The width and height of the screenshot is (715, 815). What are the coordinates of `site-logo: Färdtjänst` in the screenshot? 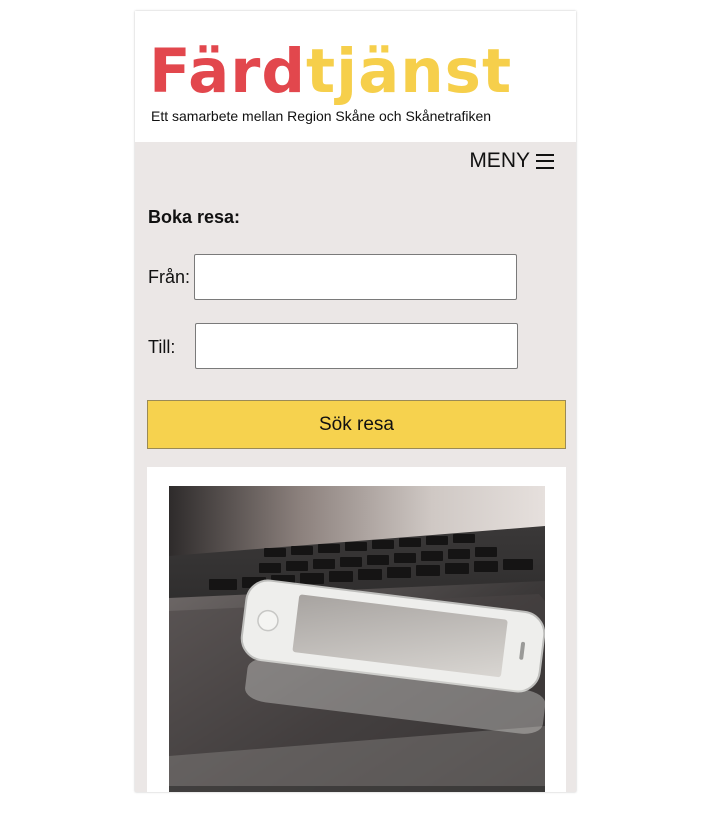 It's located at (330, 72).